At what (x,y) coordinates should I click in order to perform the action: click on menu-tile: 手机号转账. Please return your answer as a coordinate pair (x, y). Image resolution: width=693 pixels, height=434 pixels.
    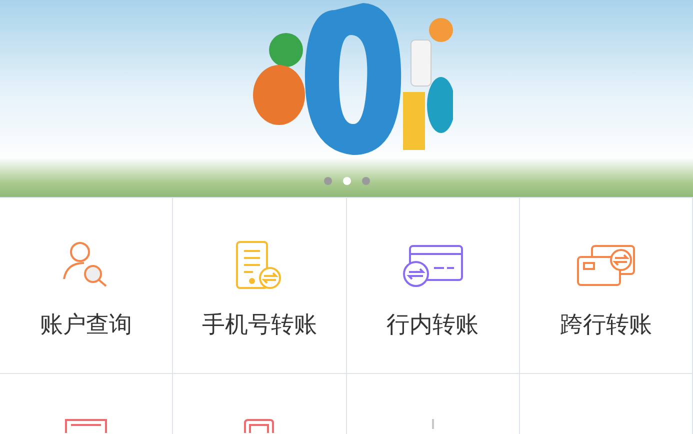
    Looking at the image, I should click on (259, 286).